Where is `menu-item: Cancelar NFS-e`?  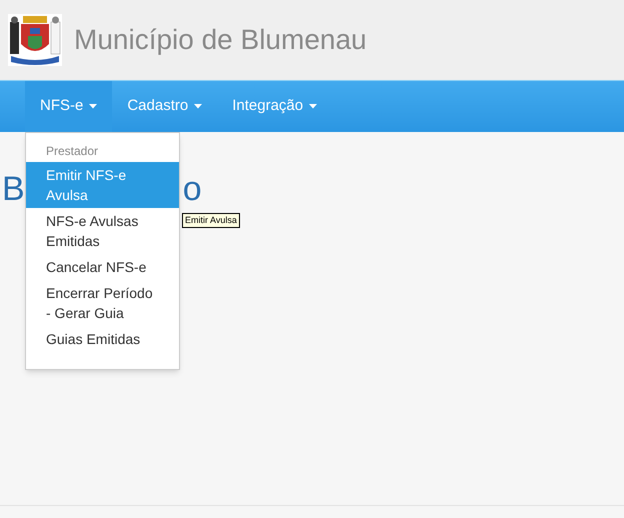
menu-item: Cancelar NFS-e is located at coordinates (102, 267).